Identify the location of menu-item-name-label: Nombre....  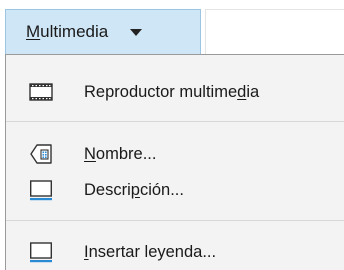
(120, 153).